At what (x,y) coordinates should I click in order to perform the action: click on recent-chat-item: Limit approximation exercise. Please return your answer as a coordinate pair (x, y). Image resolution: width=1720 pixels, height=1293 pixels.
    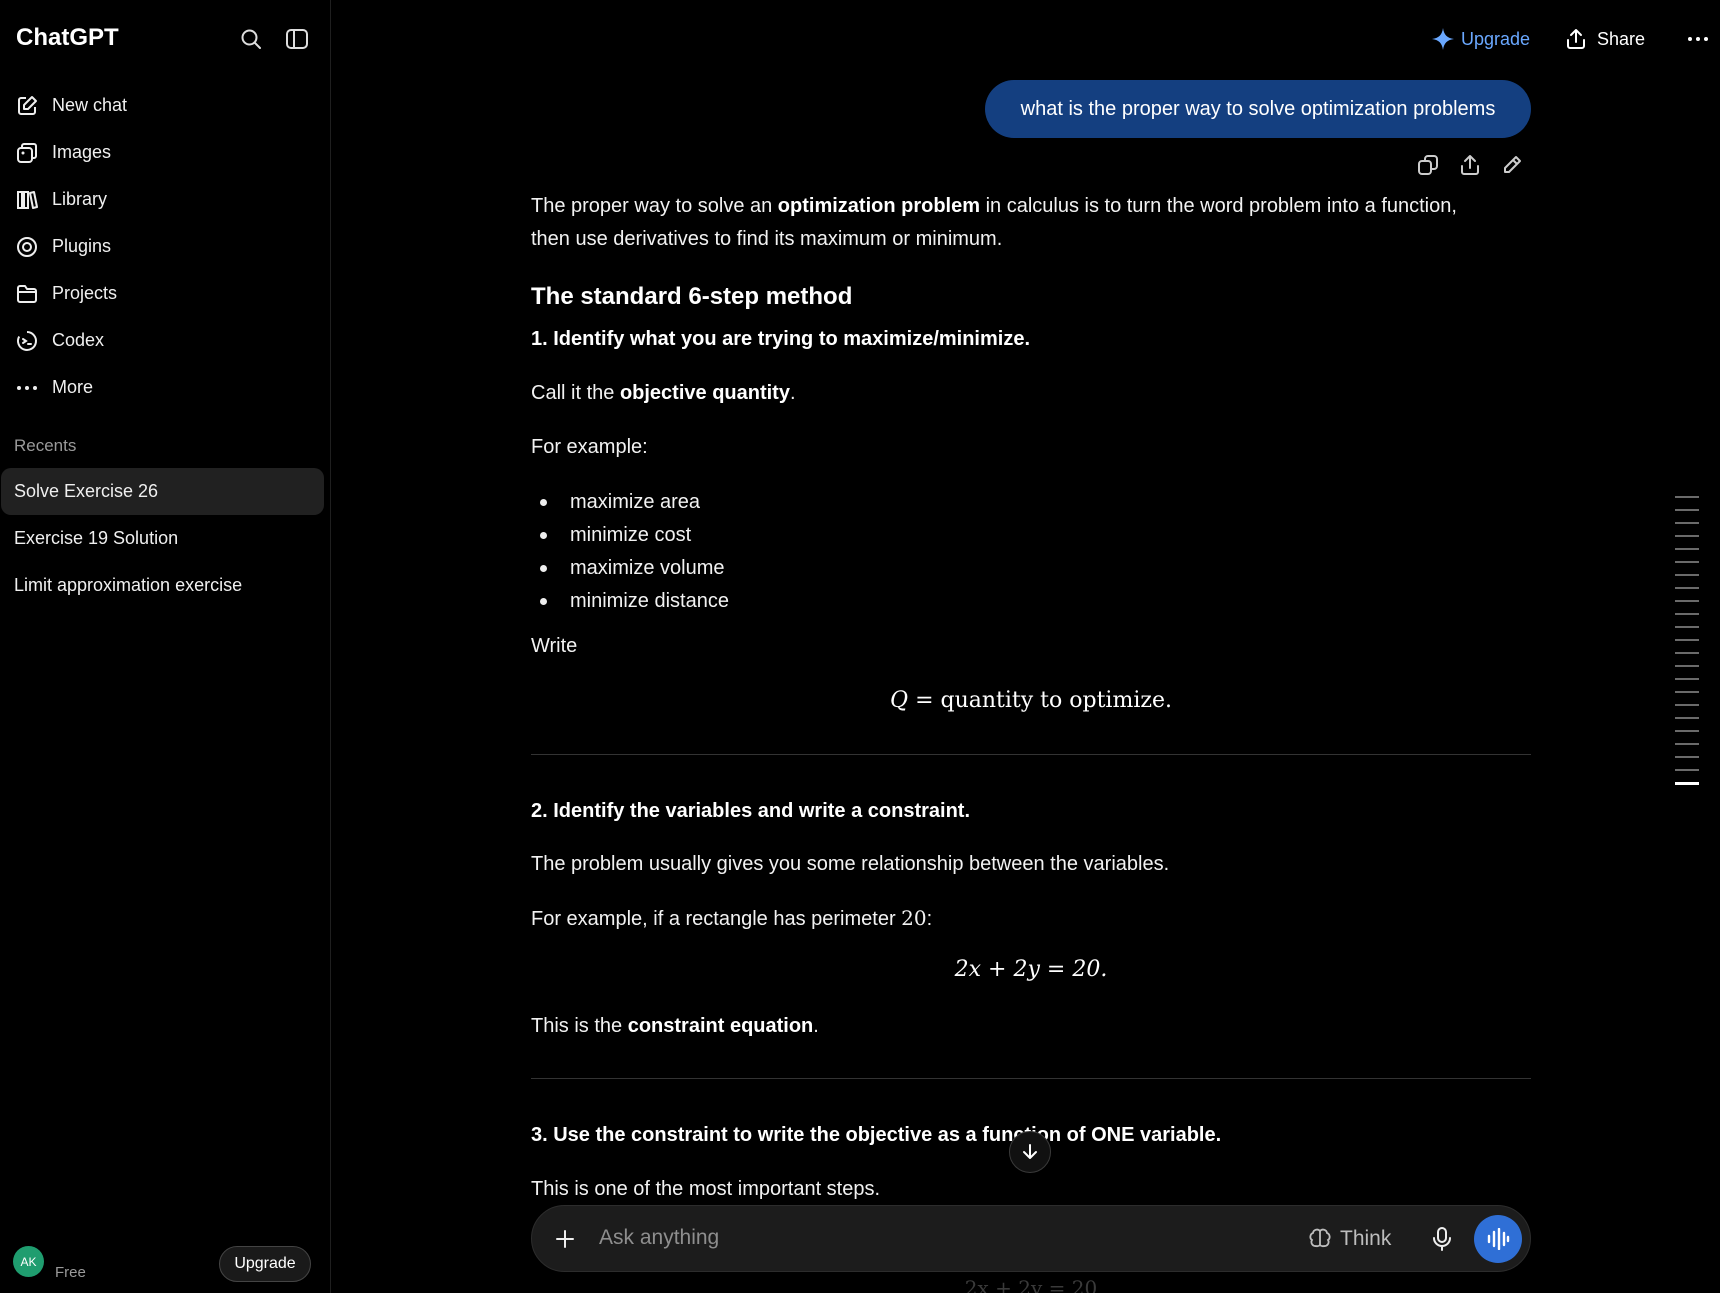
    Looking at the image, I should click on (162, 585).